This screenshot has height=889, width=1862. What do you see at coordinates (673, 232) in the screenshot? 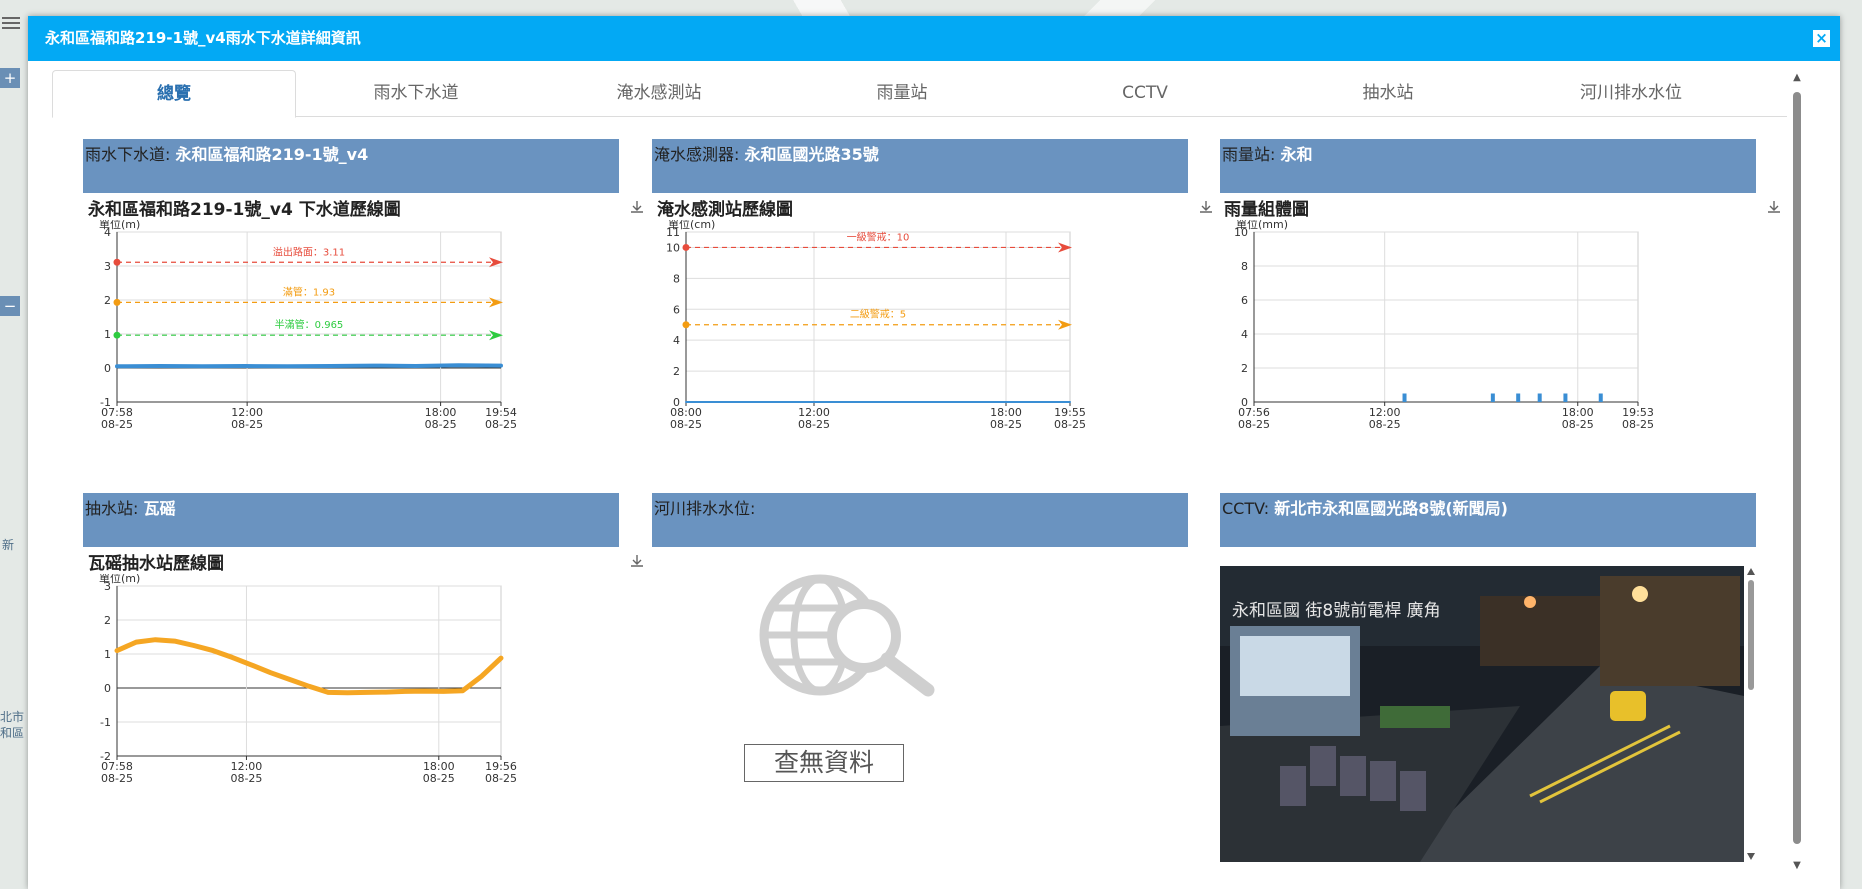
I see `chart-y-tick-label: 11` at bounding box center [673, 232].